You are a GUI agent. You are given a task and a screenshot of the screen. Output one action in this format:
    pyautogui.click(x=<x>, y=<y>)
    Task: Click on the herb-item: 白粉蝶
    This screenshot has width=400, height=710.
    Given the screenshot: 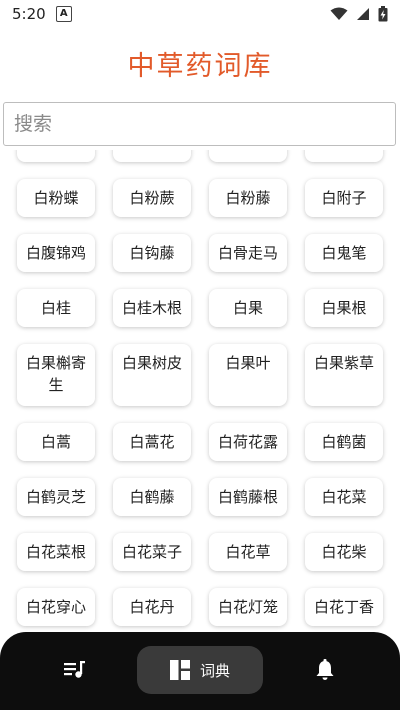 What is the action you would take?
    pyautogui.click(x=56, y=198)
    